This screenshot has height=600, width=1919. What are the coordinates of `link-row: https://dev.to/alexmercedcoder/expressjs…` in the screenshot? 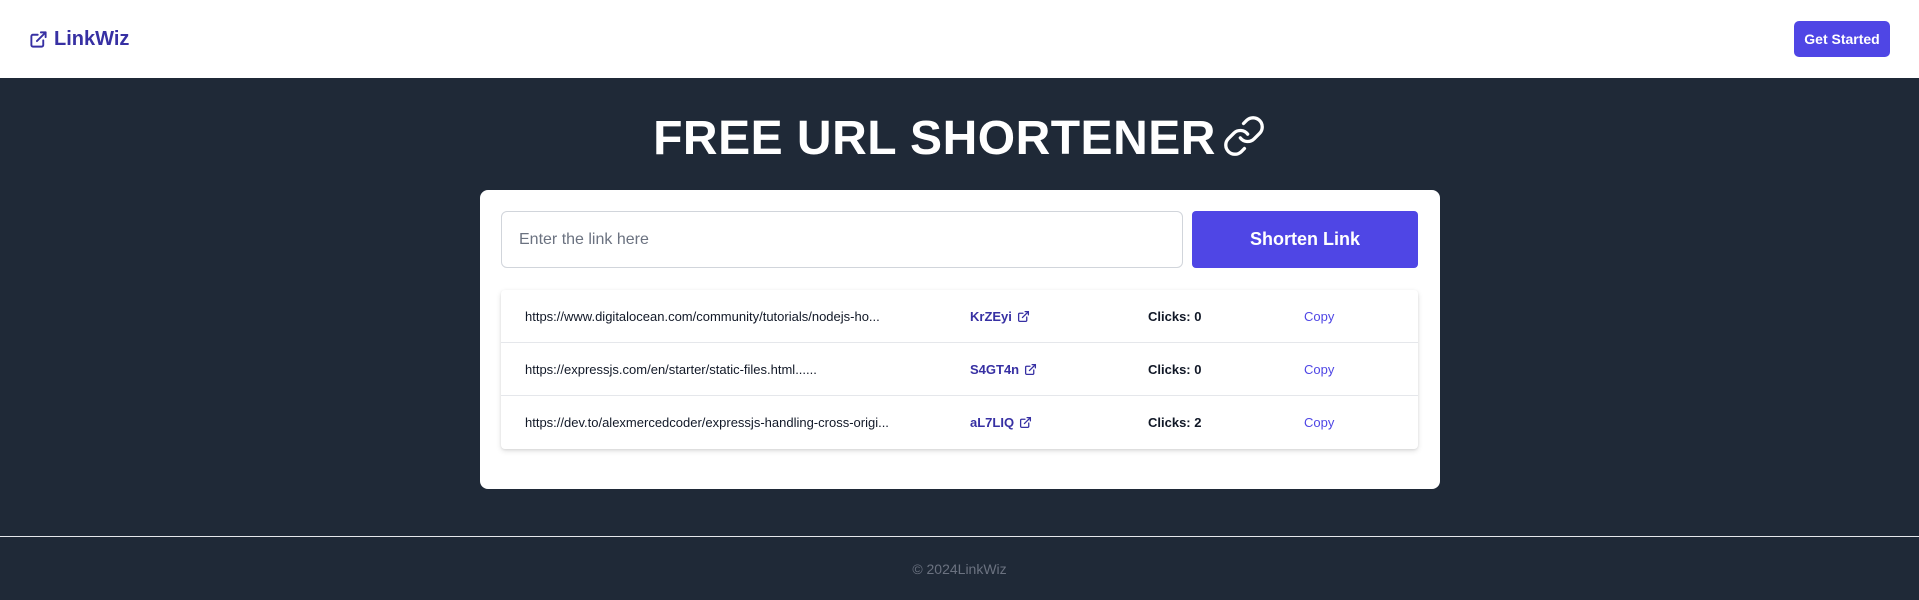 It's located at (959, 422).